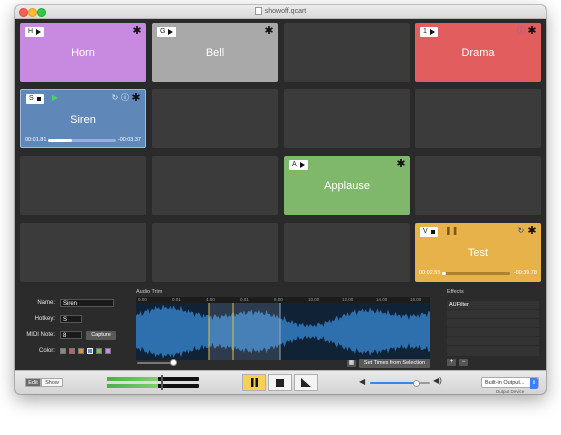 This screenshot has height=435, width=561. I want to click on ruler-tick: 14.00, so click(382, 299).